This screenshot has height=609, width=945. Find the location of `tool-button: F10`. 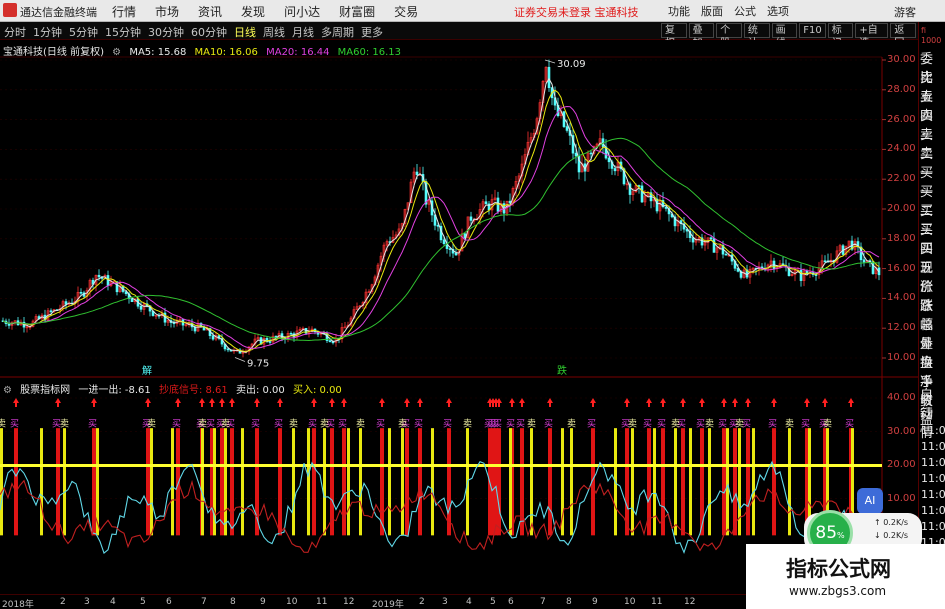

tool-button: F10 is located at coordinates (812, 30).